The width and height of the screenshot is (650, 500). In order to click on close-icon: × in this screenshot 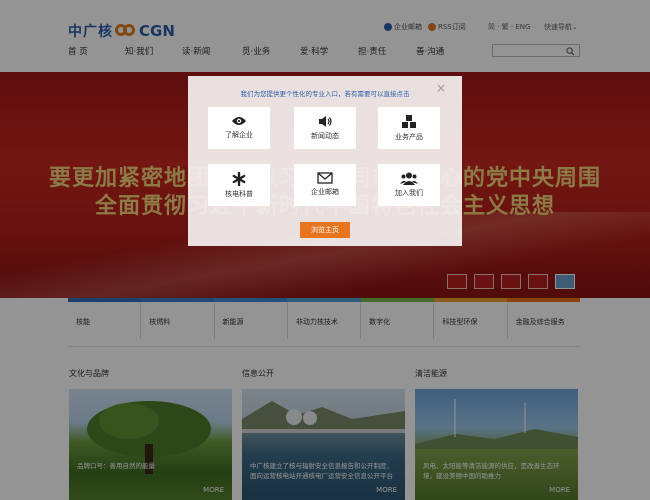, I will do `click(441, 88)`.